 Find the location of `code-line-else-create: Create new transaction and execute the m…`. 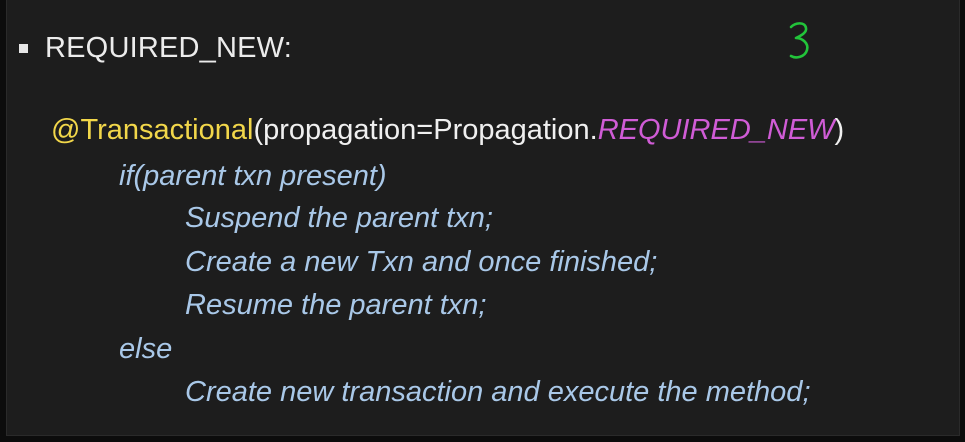

code-line-else-create: Create new transaction and execute the m… is located at coordinates (498, 392).